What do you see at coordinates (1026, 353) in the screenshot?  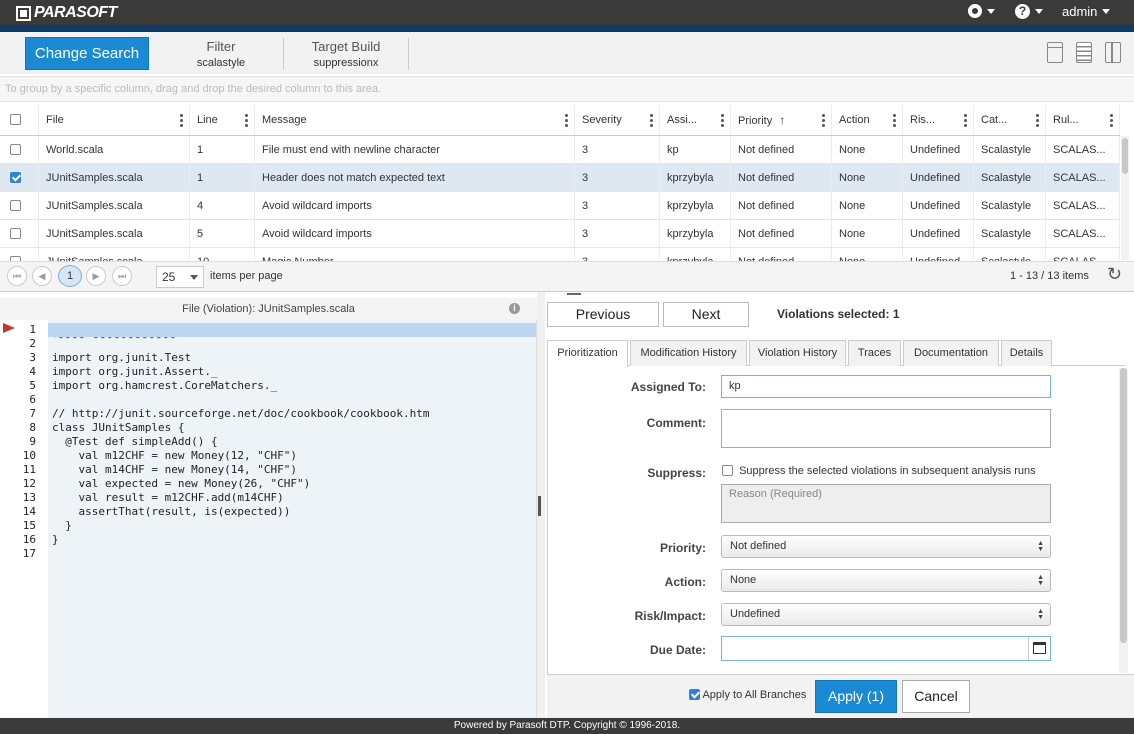 I see `tab-details: Details` at bounding box center [1026, 353].